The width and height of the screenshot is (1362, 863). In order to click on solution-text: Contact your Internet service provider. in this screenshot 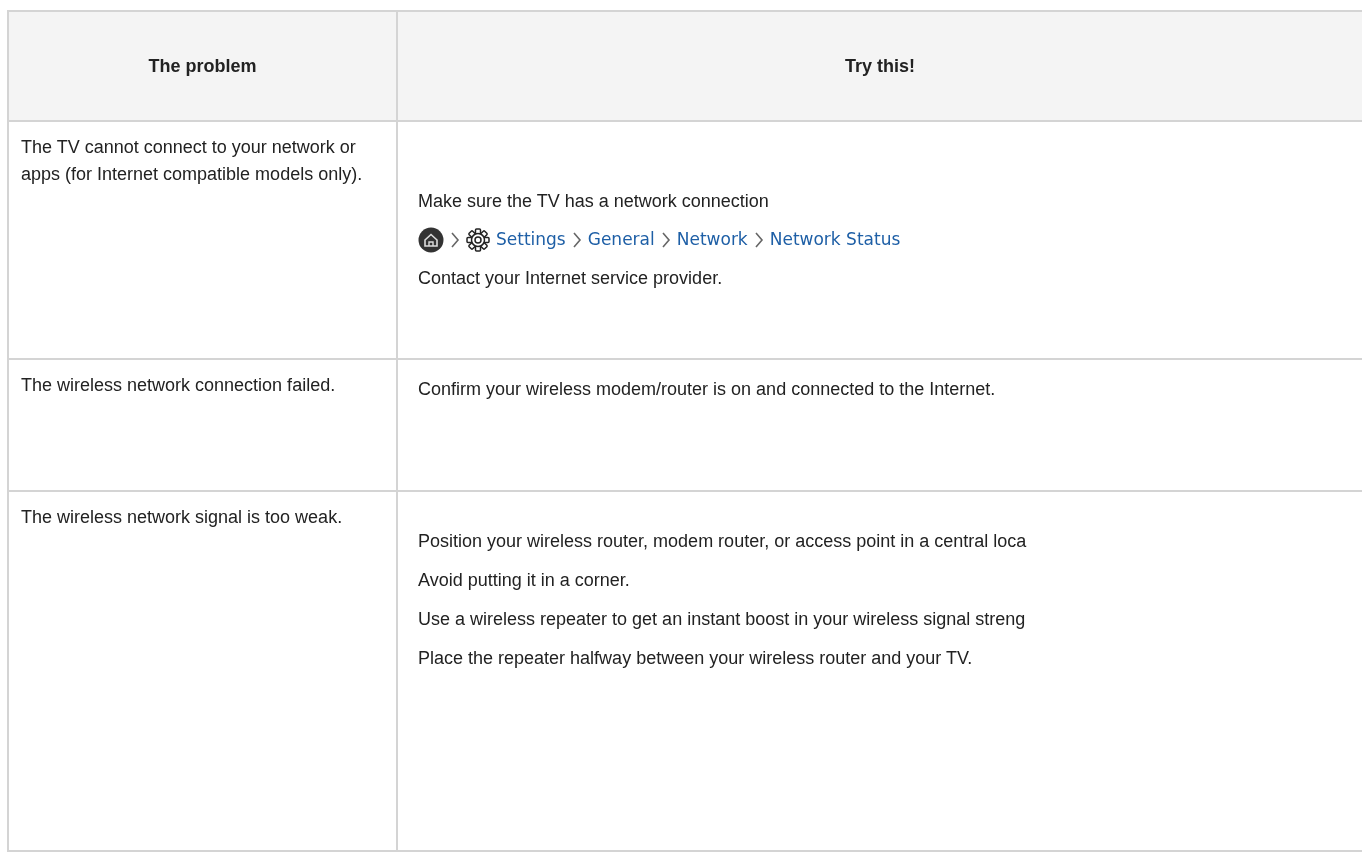, I will do `click(570, 278)`.